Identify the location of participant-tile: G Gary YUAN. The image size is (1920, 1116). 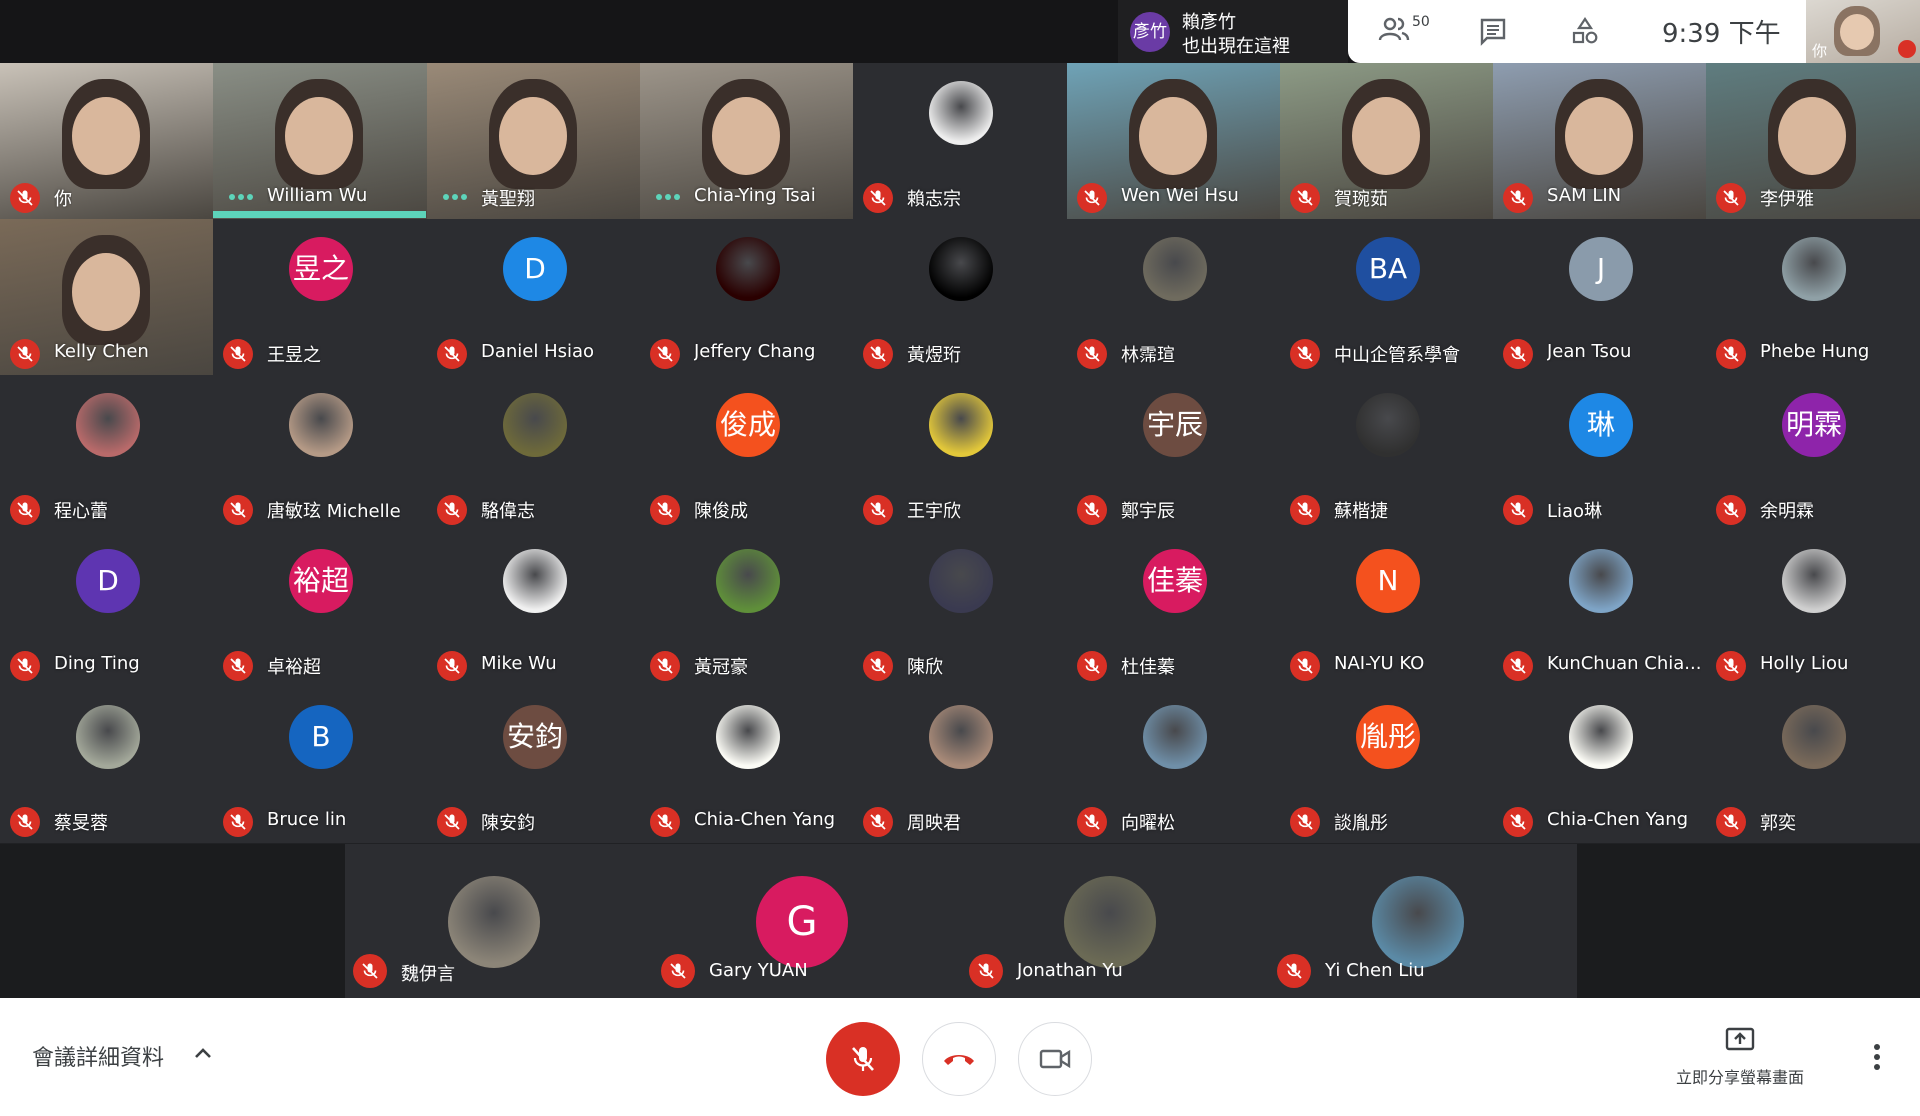
(803, 921).